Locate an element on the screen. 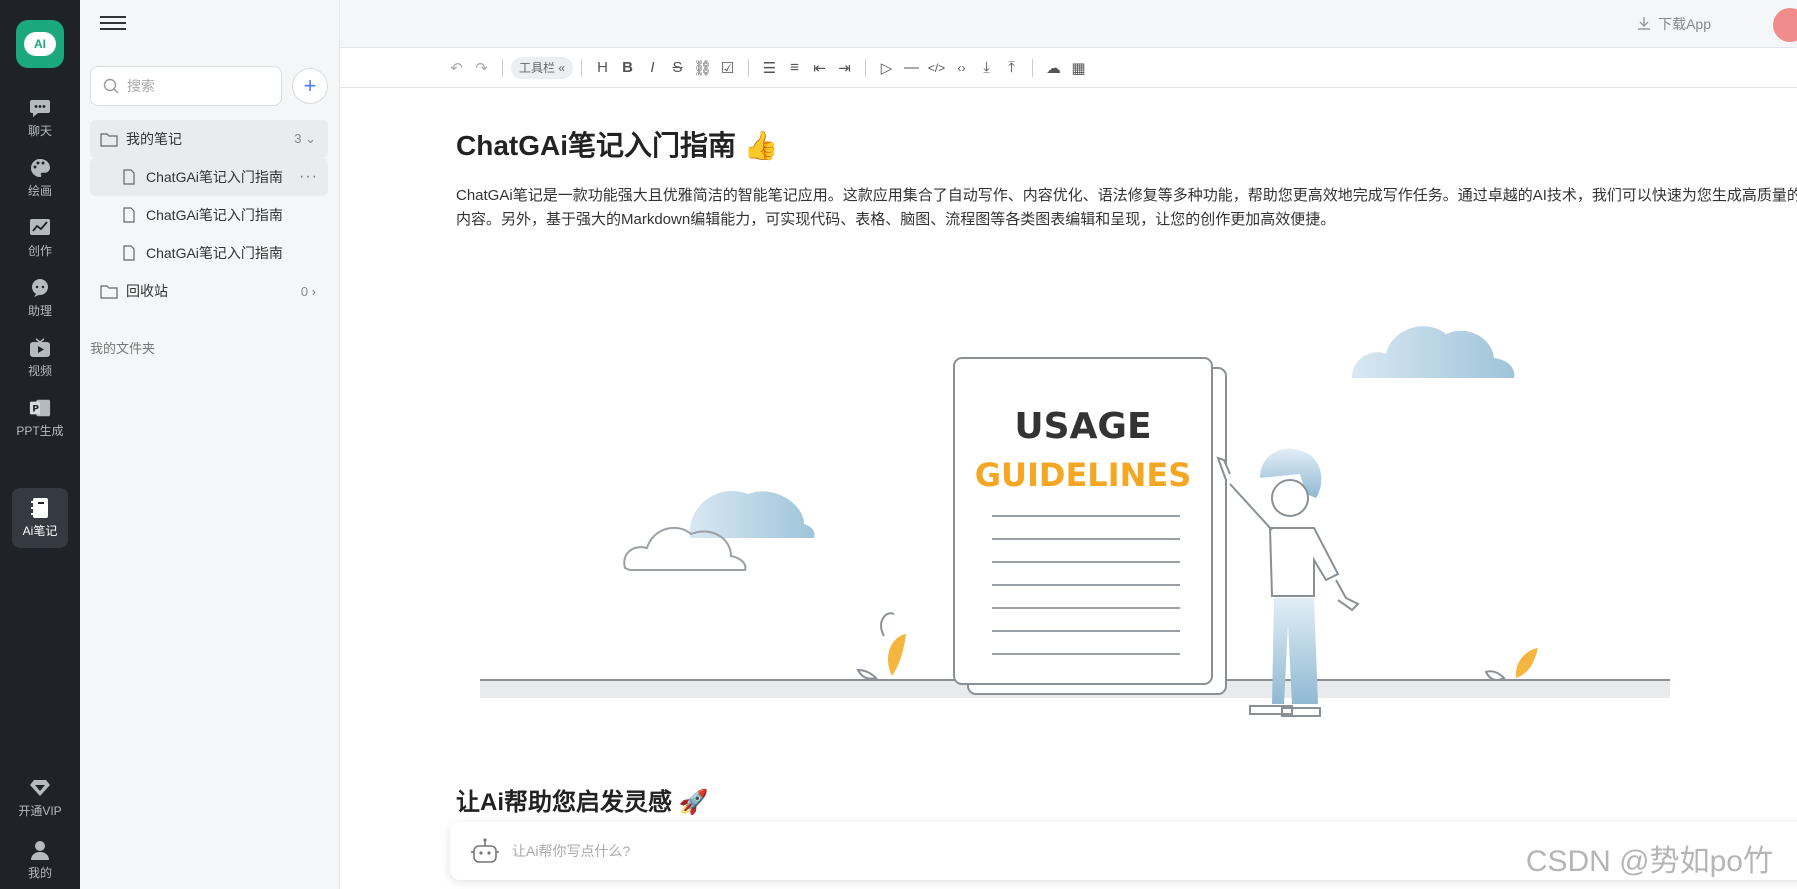  avatar is located at coordinates (1785, 25).